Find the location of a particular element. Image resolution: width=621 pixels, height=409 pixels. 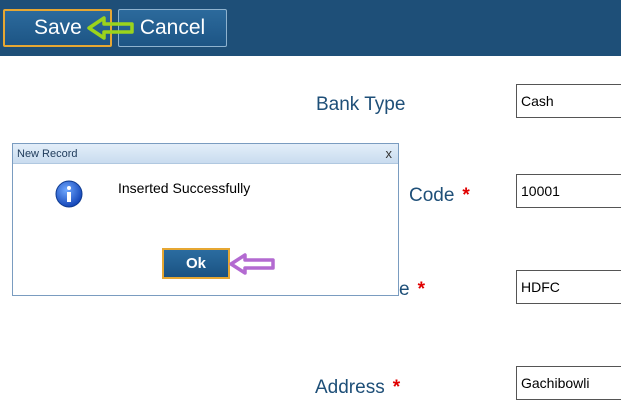

bank-type-label-text: Bank Type is located at coordinates (361, 104).